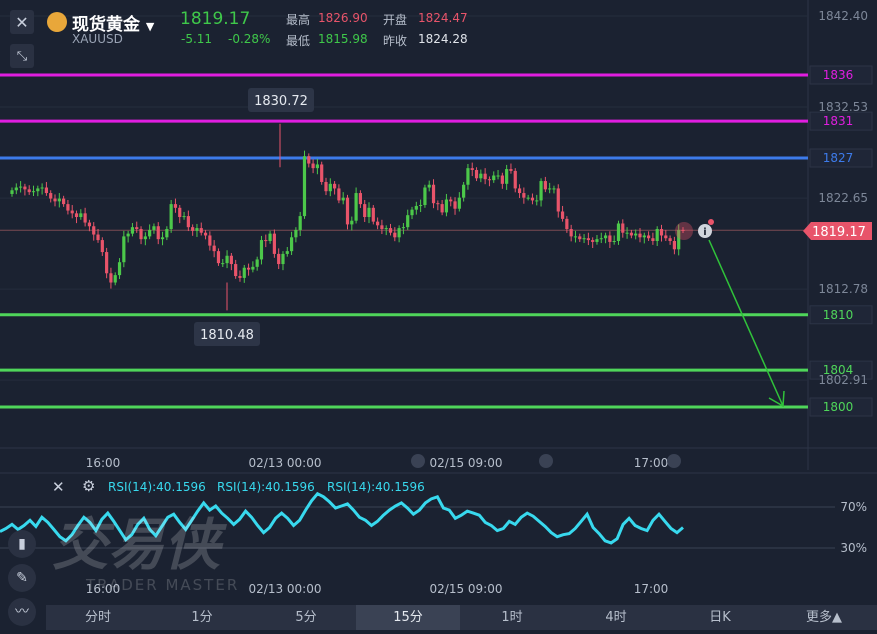 The height and width of the screenshot is (634, 877). I want to click on prev-close-value: 1824.28, so click(443, 39).